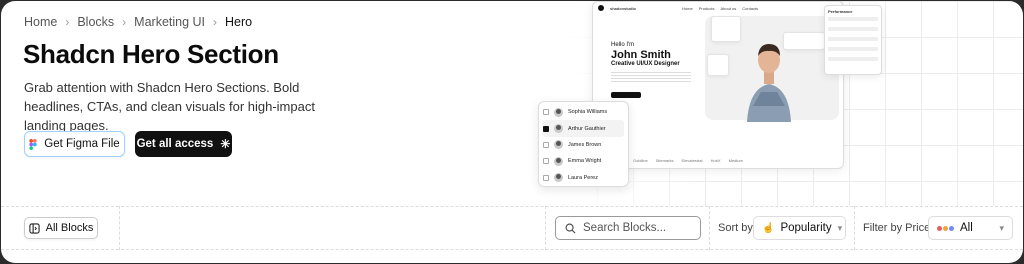  I want to click on user-list-item: Arthur Gauthier, so click(583, 128).